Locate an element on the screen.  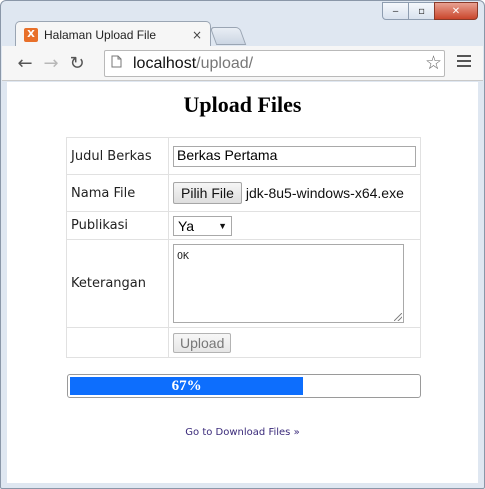
upload-progress-bar: 67% is located at coordinates (244, 386).